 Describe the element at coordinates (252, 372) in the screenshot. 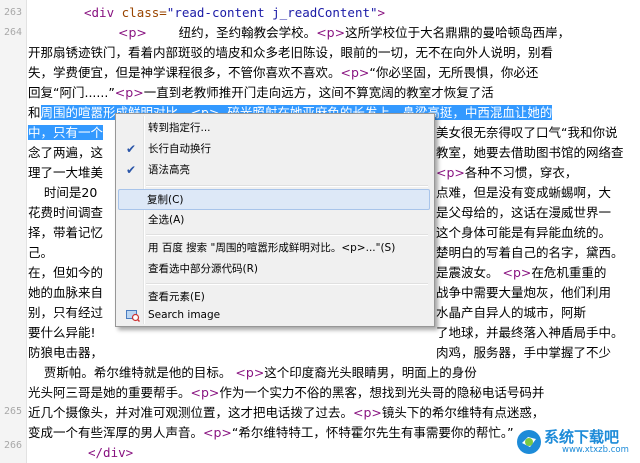

I see `text-line: 贾斯帕。希尔维特就是他的目标。 <p>这个印度裔光头眼睛男，明面上的身份` at that location.